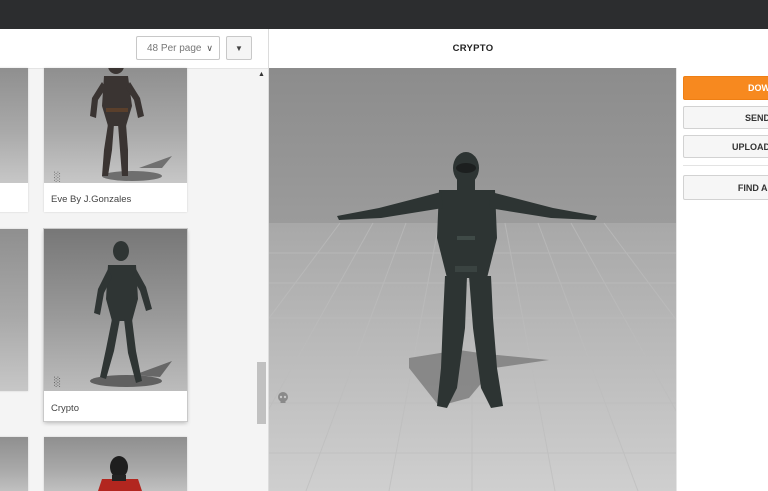  I want to click on viewer-title: CRYPTO, so click(473, 48).